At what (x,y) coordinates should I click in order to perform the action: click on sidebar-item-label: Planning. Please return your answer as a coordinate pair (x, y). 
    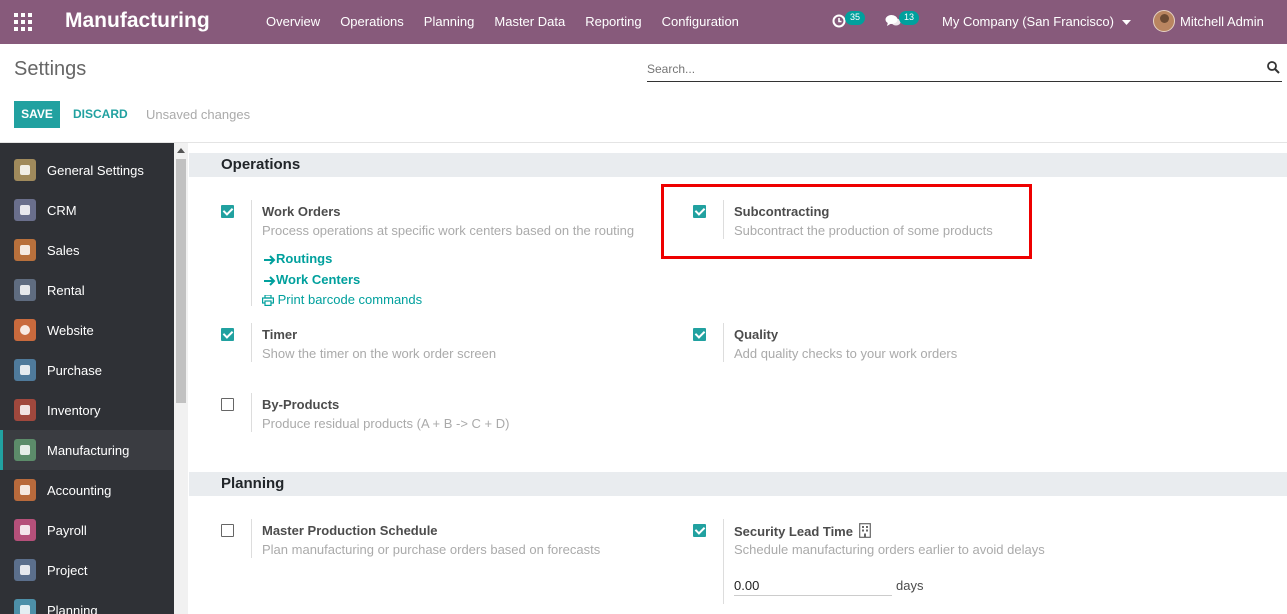
    Looking at the image, I should click on (72, 608).